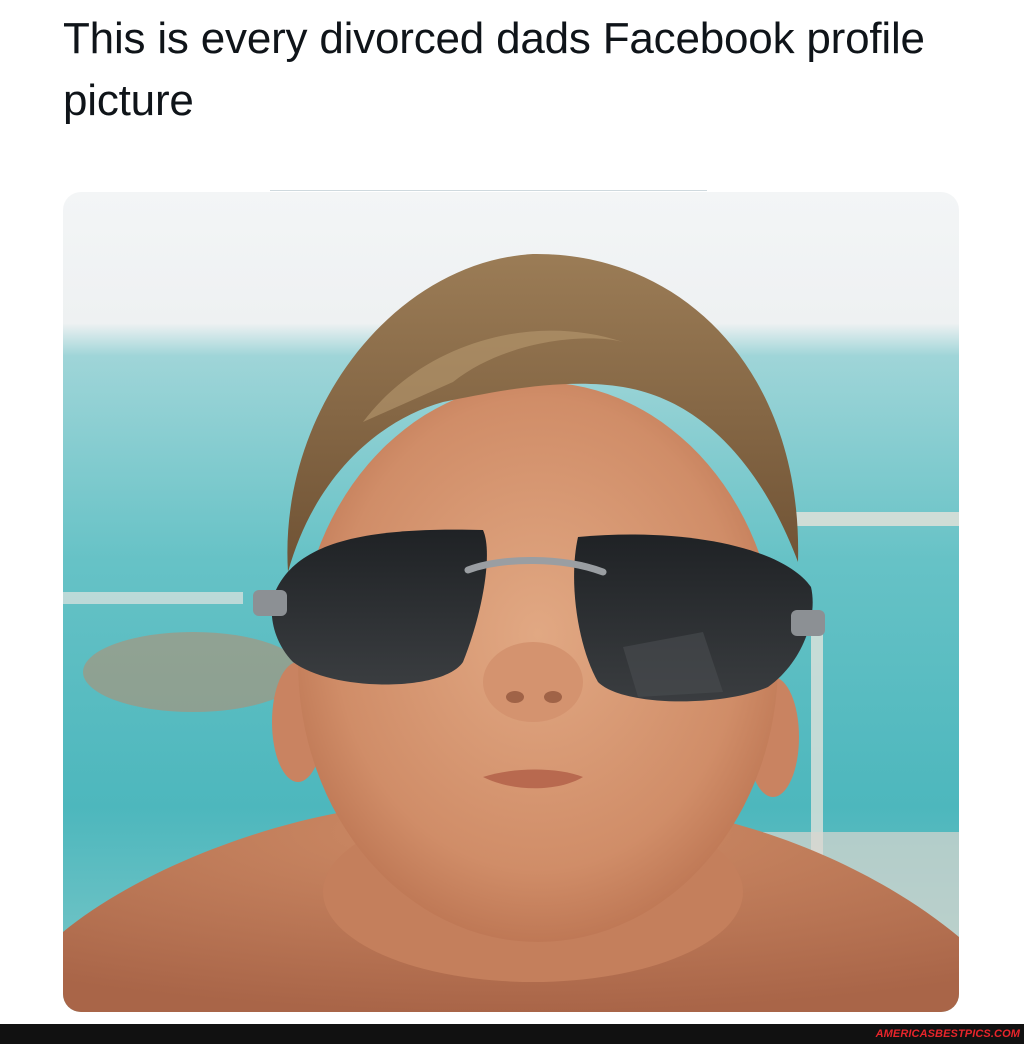 Image resolution: width=1024 pixels, height=1044 pixels. What do you see at coordinates (808, 623) in the screenshot?
I see `right-hinge` at bounding box center [808, 623].